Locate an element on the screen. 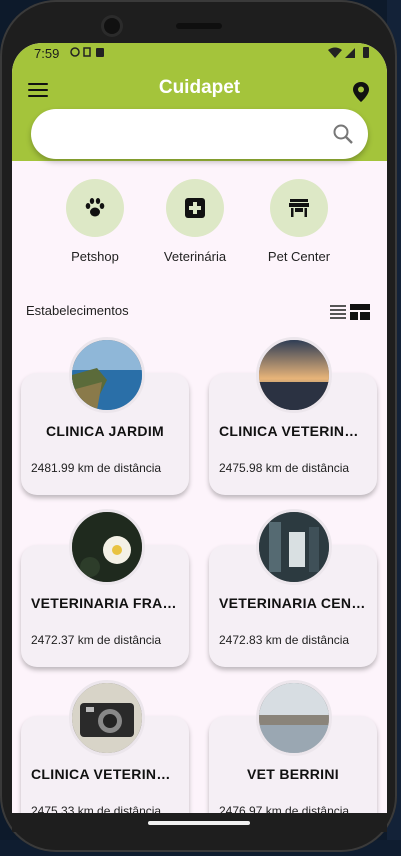  category-pet-center: Pet Center is located at coordinates (299, 221).